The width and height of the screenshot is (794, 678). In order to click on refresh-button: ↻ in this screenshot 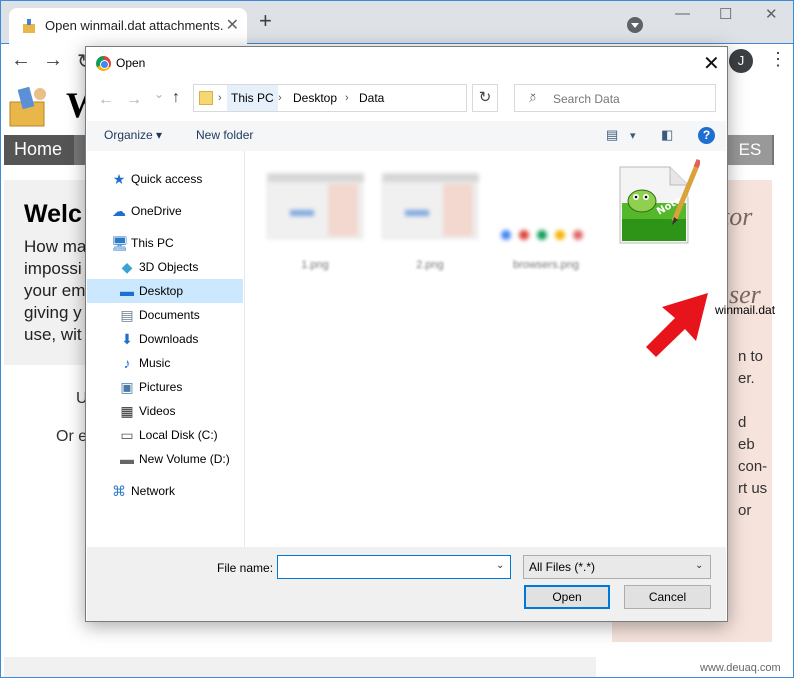, I will do `click(485, 98)`.